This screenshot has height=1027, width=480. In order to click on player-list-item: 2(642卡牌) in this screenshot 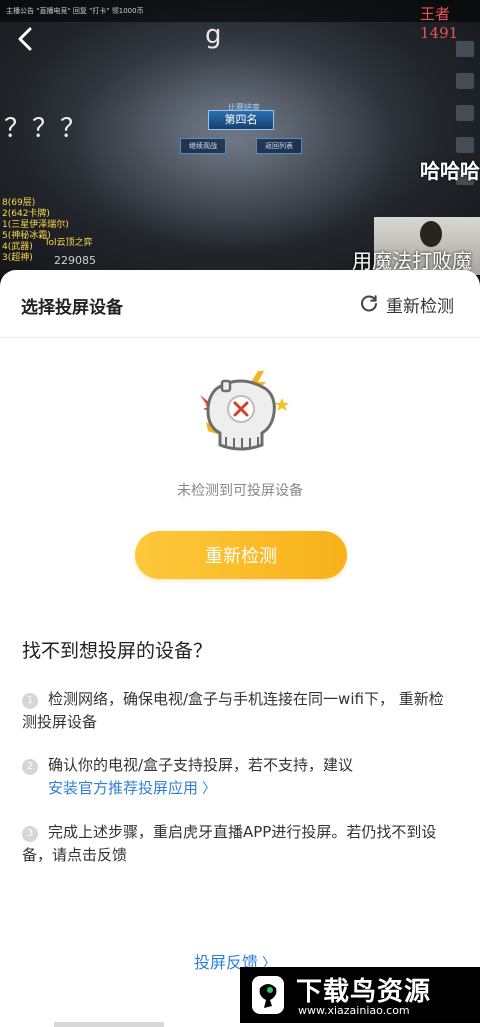, I will do `click(26, 214)`.